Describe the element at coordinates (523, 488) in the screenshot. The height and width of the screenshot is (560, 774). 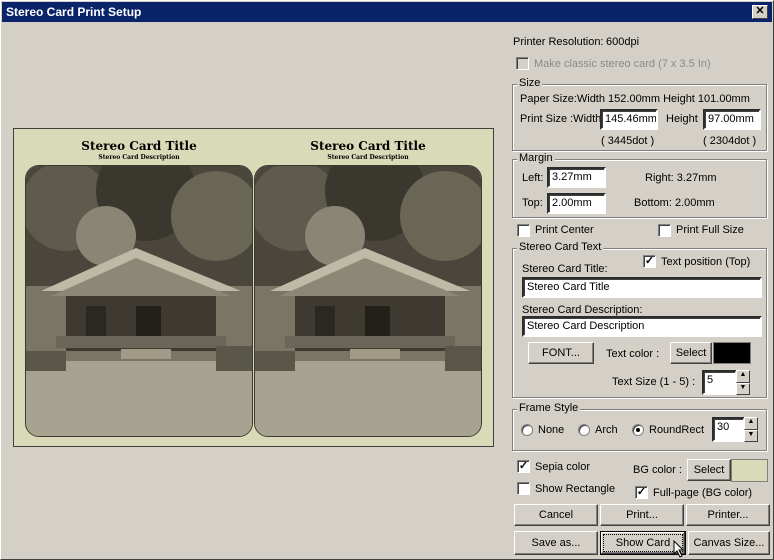
I see `show-rectangle-checkbox` at that location.